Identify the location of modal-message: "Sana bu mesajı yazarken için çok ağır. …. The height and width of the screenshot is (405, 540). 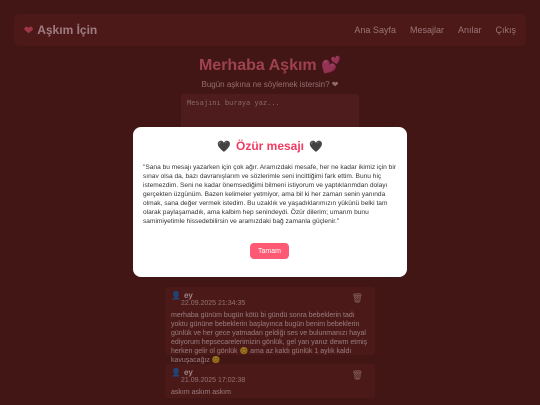
(270, 194).